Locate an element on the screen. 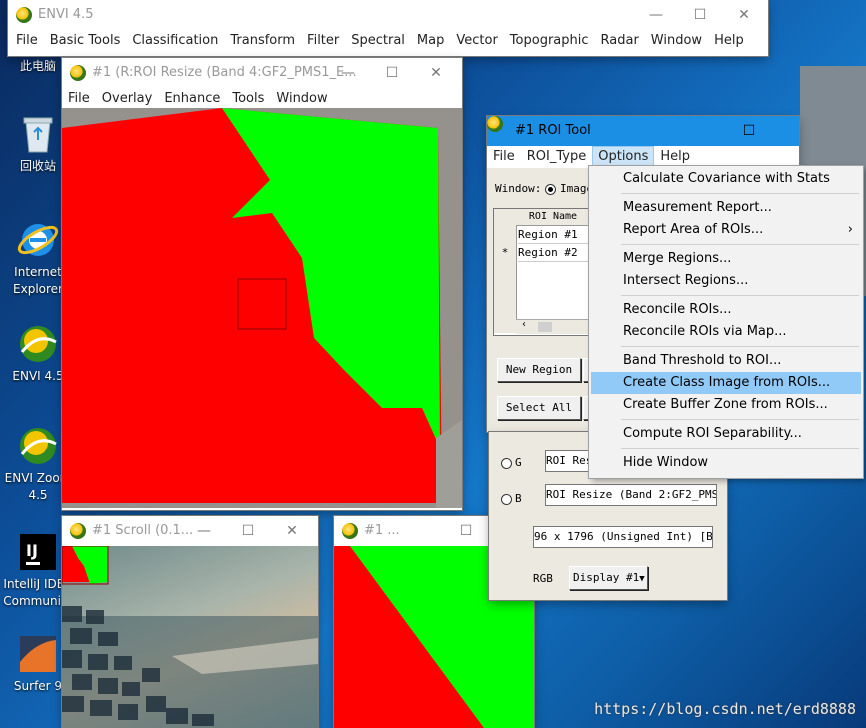  menu-radar: Radar is located at coordinates (620, 41).